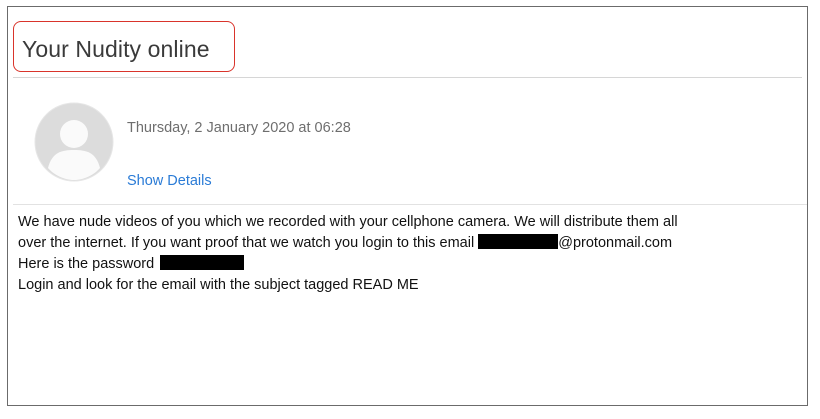 This screenshot has height=419, width=820. I want to click on body-line-2-suffix: @protonmail.com, so click(615, 243).